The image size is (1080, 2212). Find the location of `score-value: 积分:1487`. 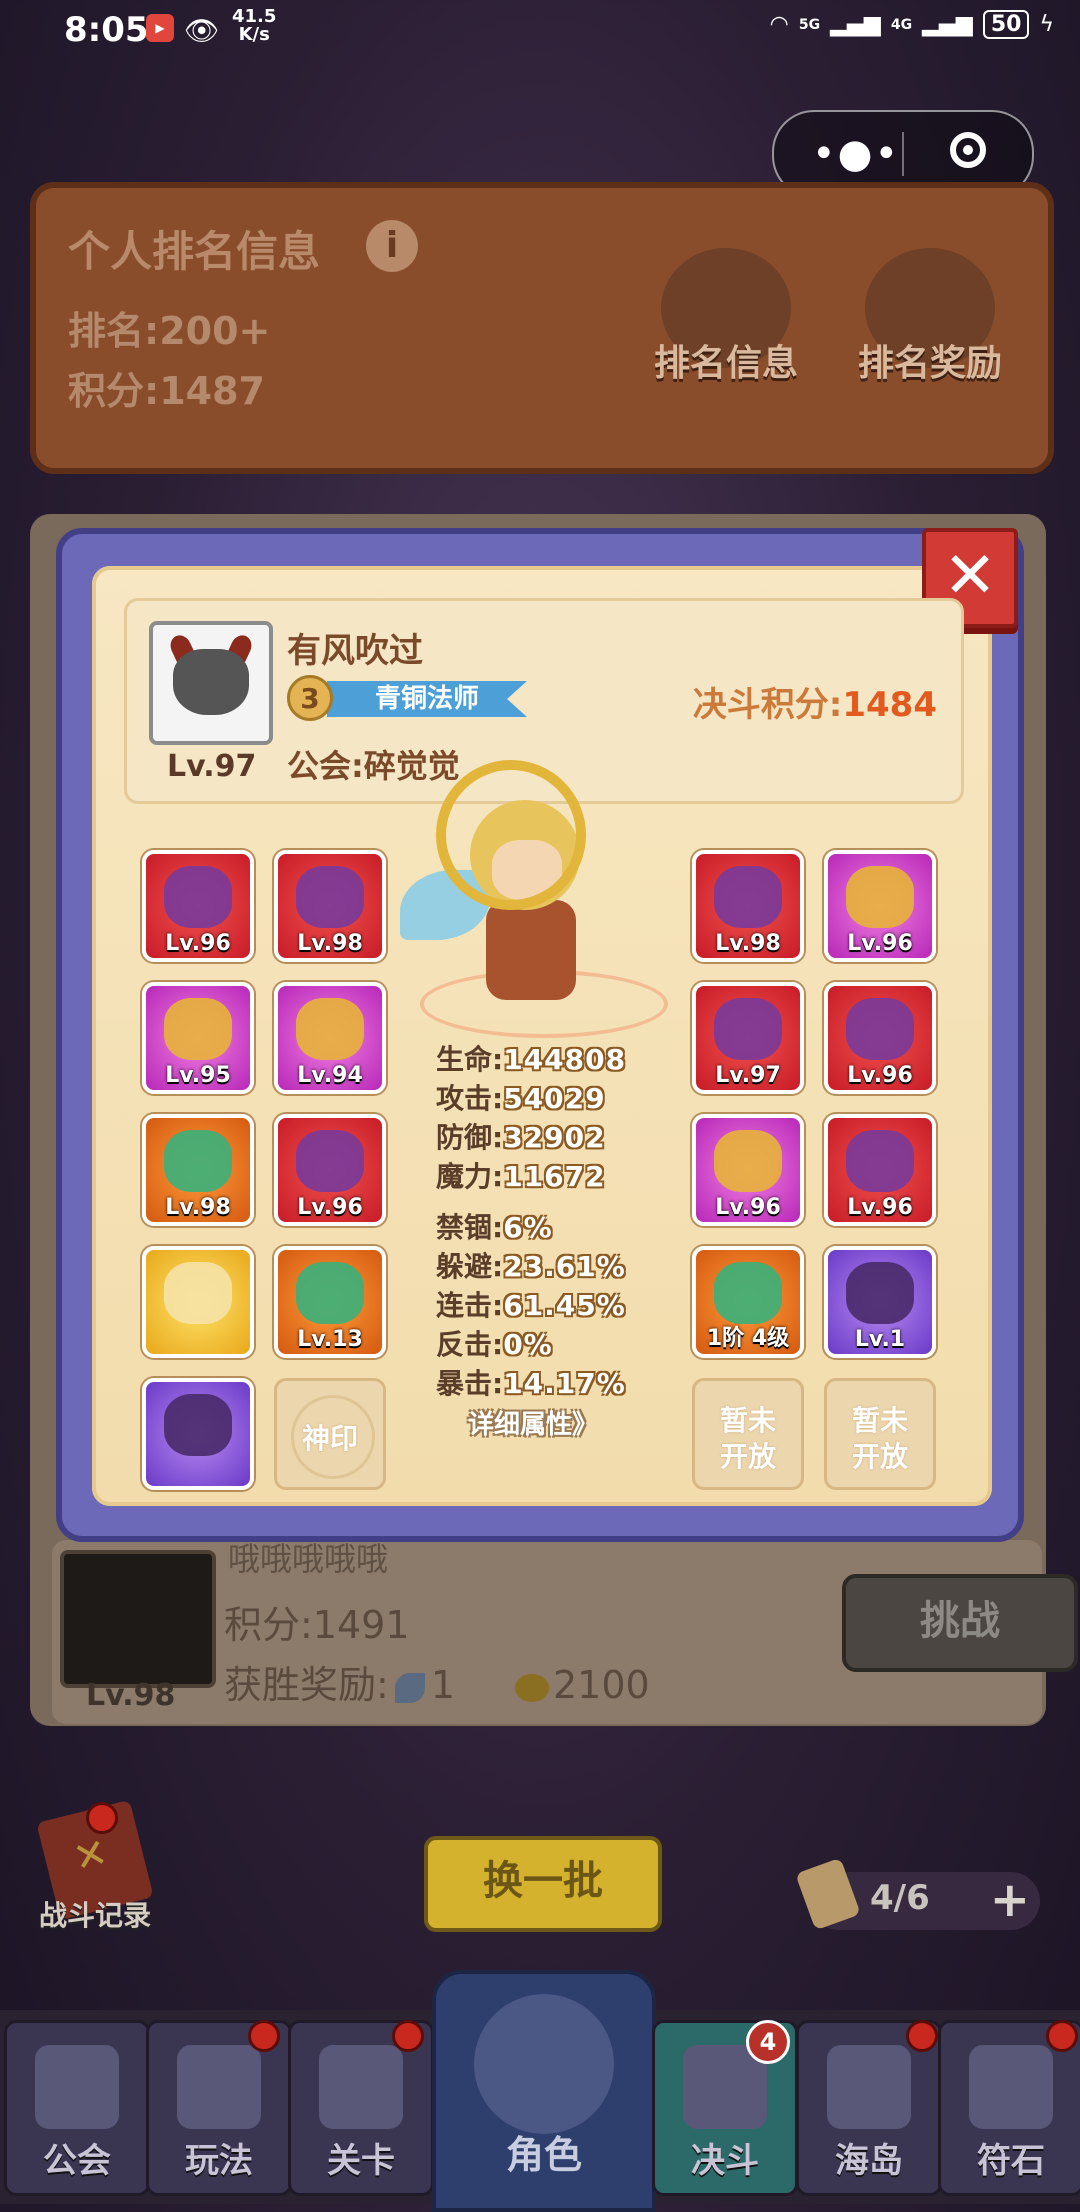

score-value: 积分:1487 is located at coordinates (166, 391).